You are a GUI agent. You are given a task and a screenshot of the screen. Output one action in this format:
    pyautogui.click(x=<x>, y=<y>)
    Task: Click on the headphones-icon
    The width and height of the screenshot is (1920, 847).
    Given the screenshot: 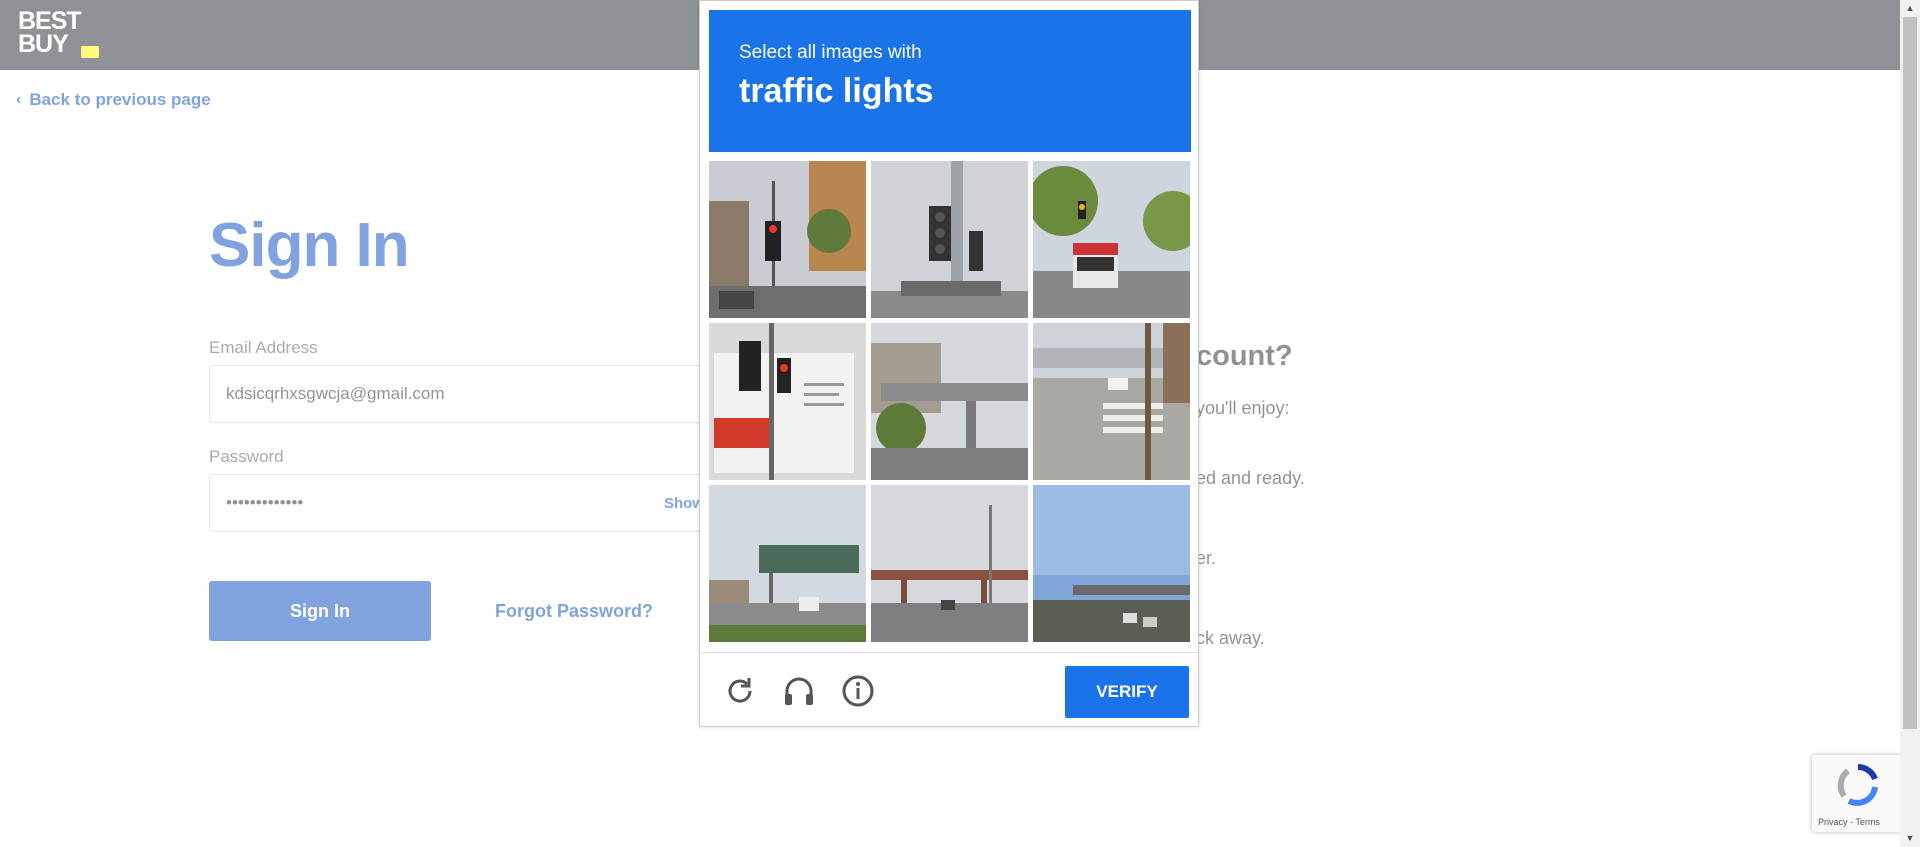 What is the action you would take?
    pyautogui.click(x=799, y=691)
    